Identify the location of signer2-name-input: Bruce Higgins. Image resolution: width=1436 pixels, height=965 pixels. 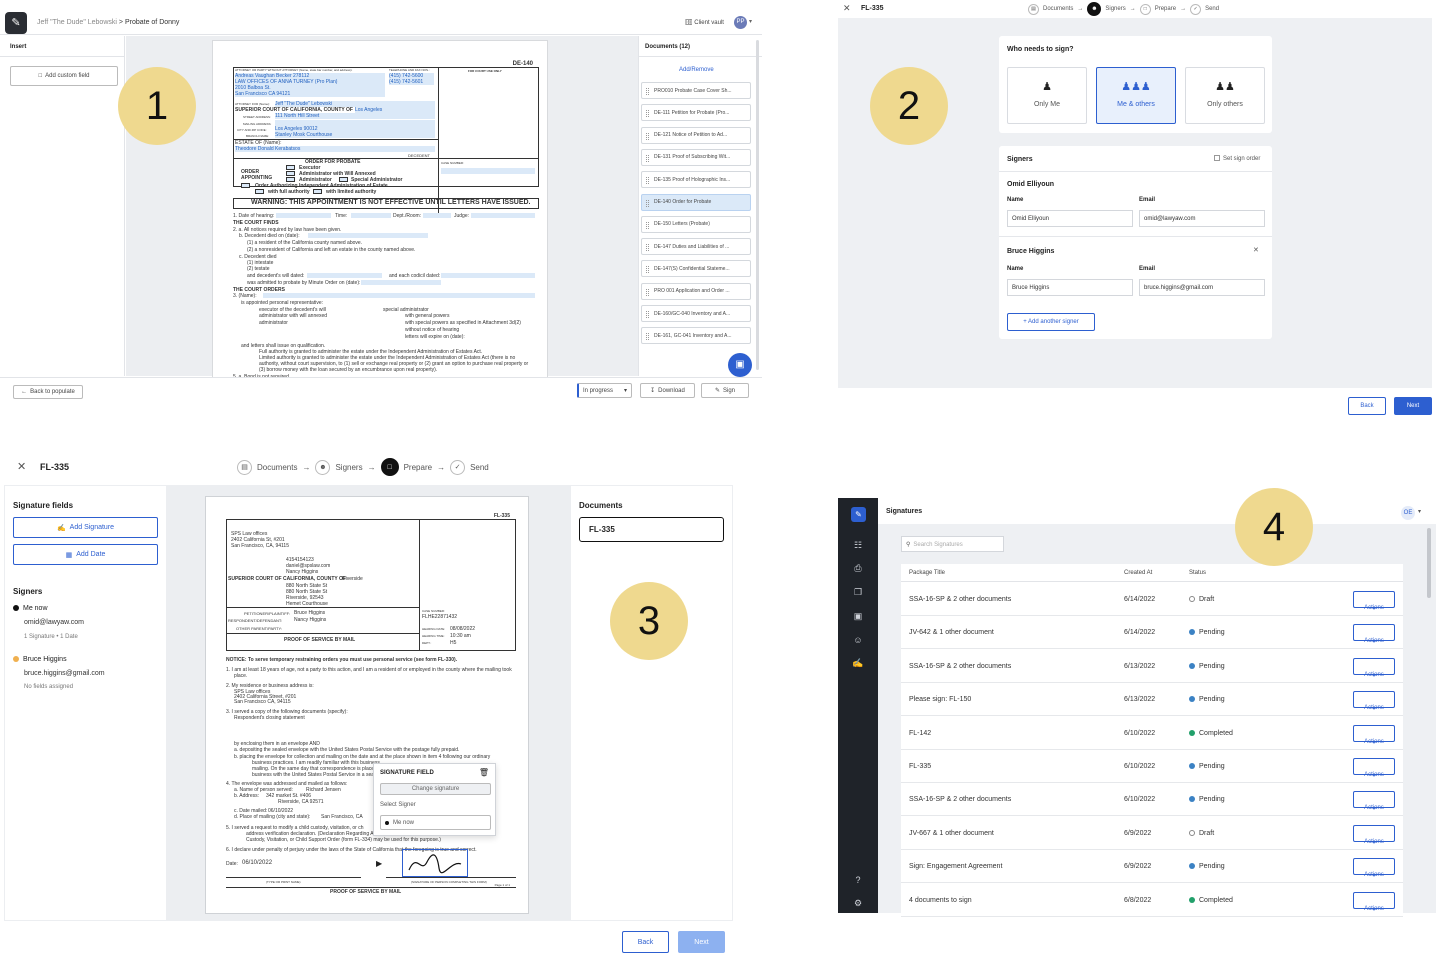
(1070, 287).